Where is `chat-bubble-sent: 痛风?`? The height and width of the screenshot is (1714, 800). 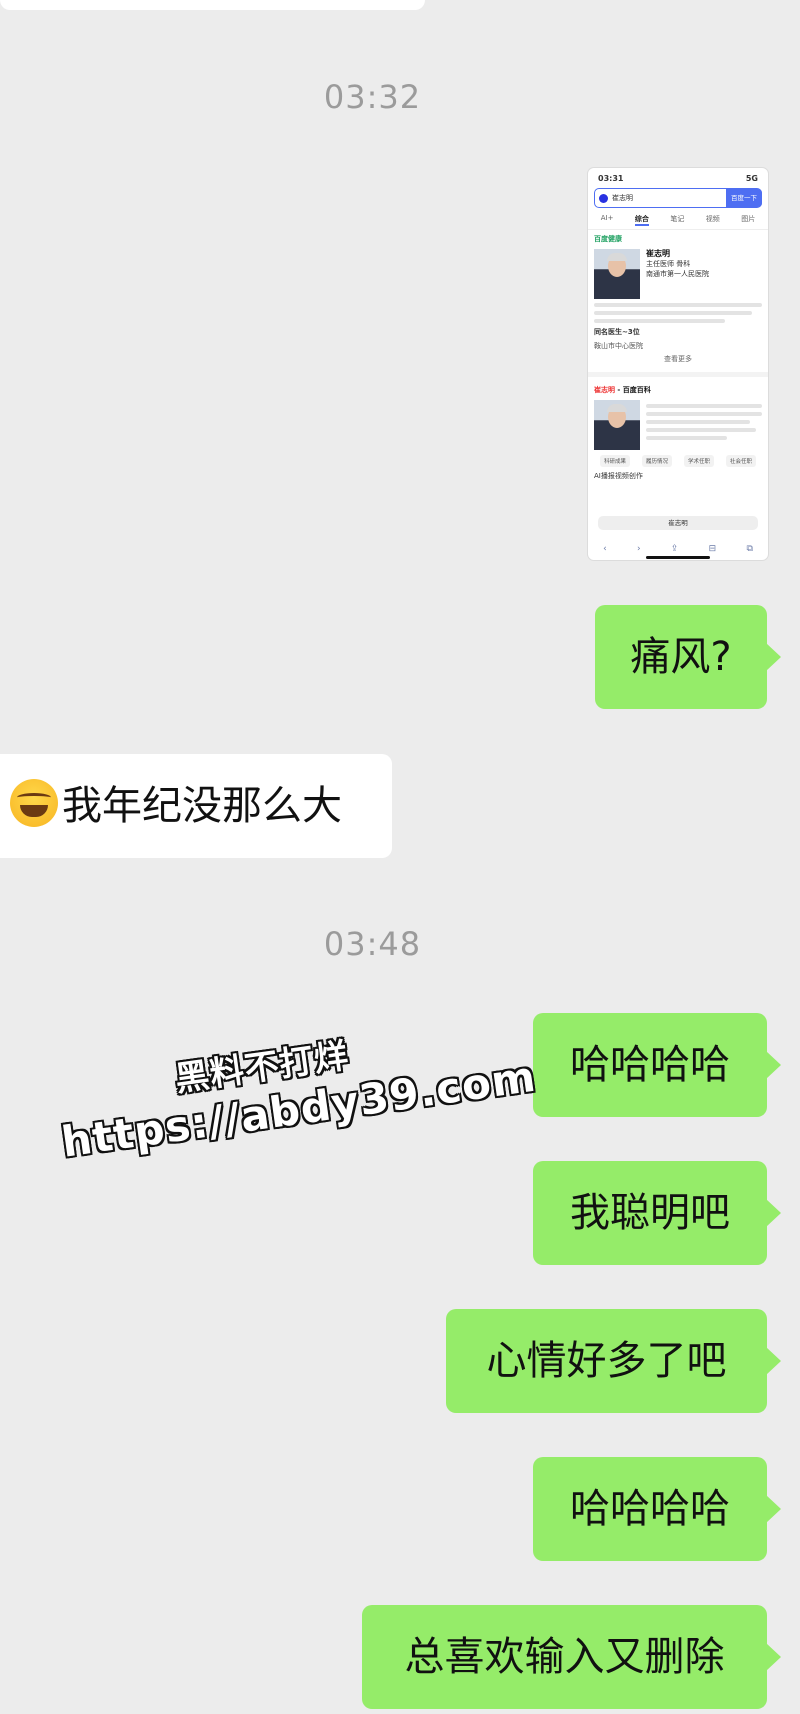
chat-bubble-sent: 痛风? is located at coordinates (688, 657).